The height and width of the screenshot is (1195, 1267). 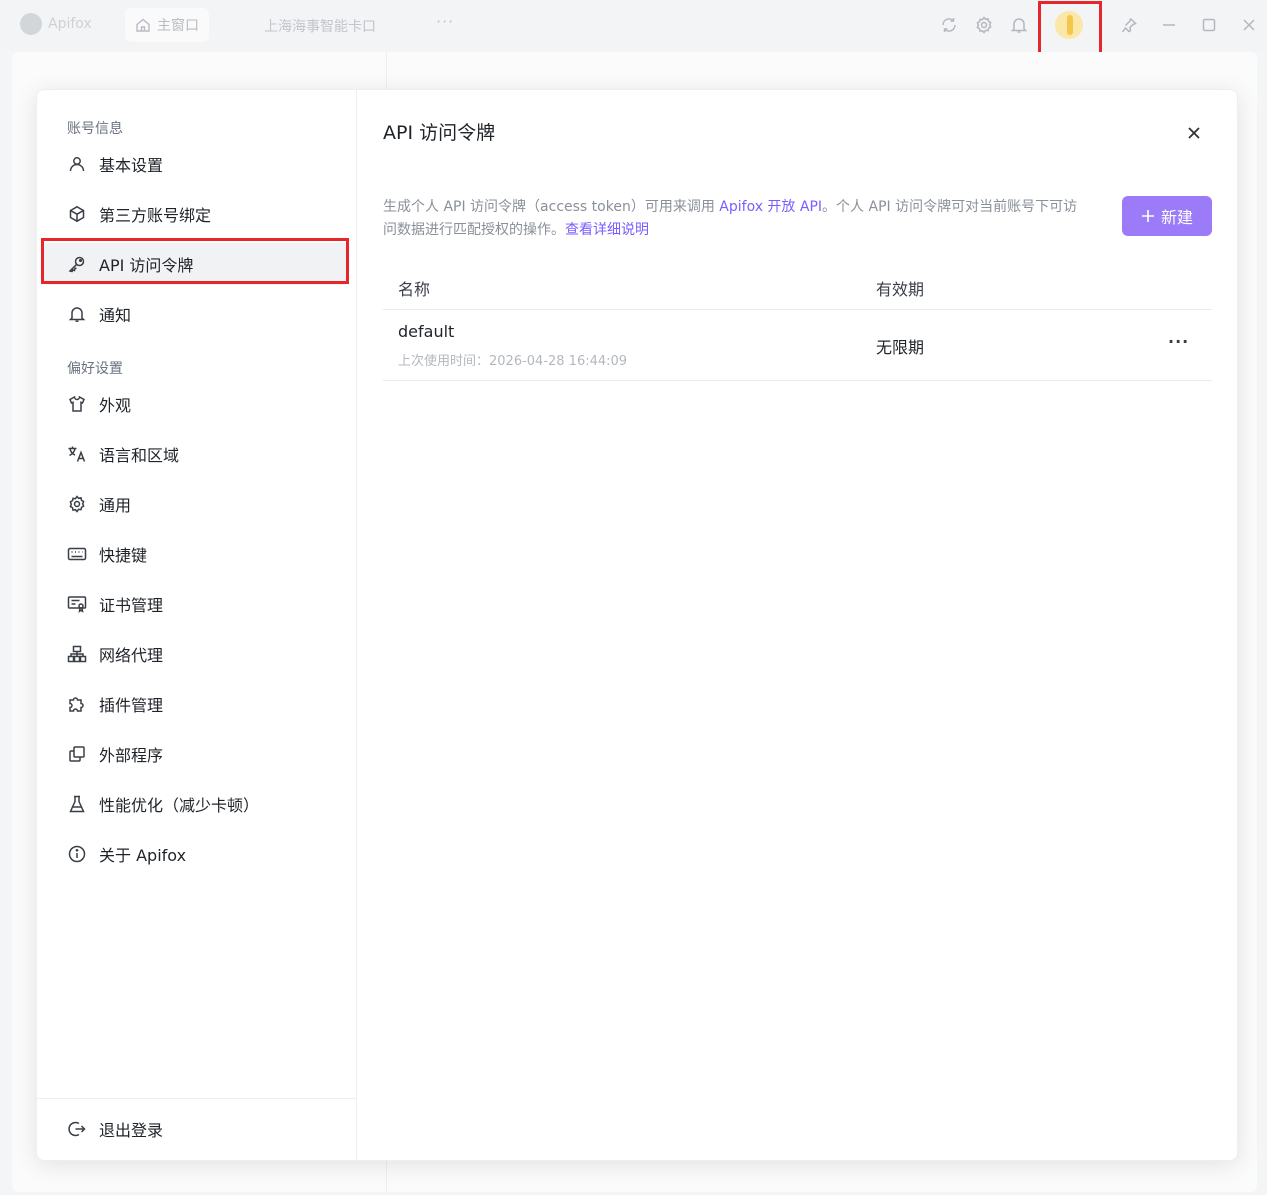 I want to click on info-icon, so click(x=77, y=854).